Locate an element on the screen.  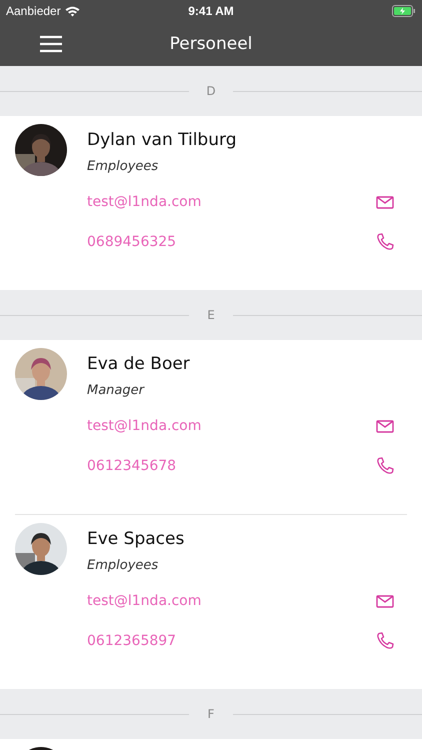
menu-button is located at coordinates (51, 44).